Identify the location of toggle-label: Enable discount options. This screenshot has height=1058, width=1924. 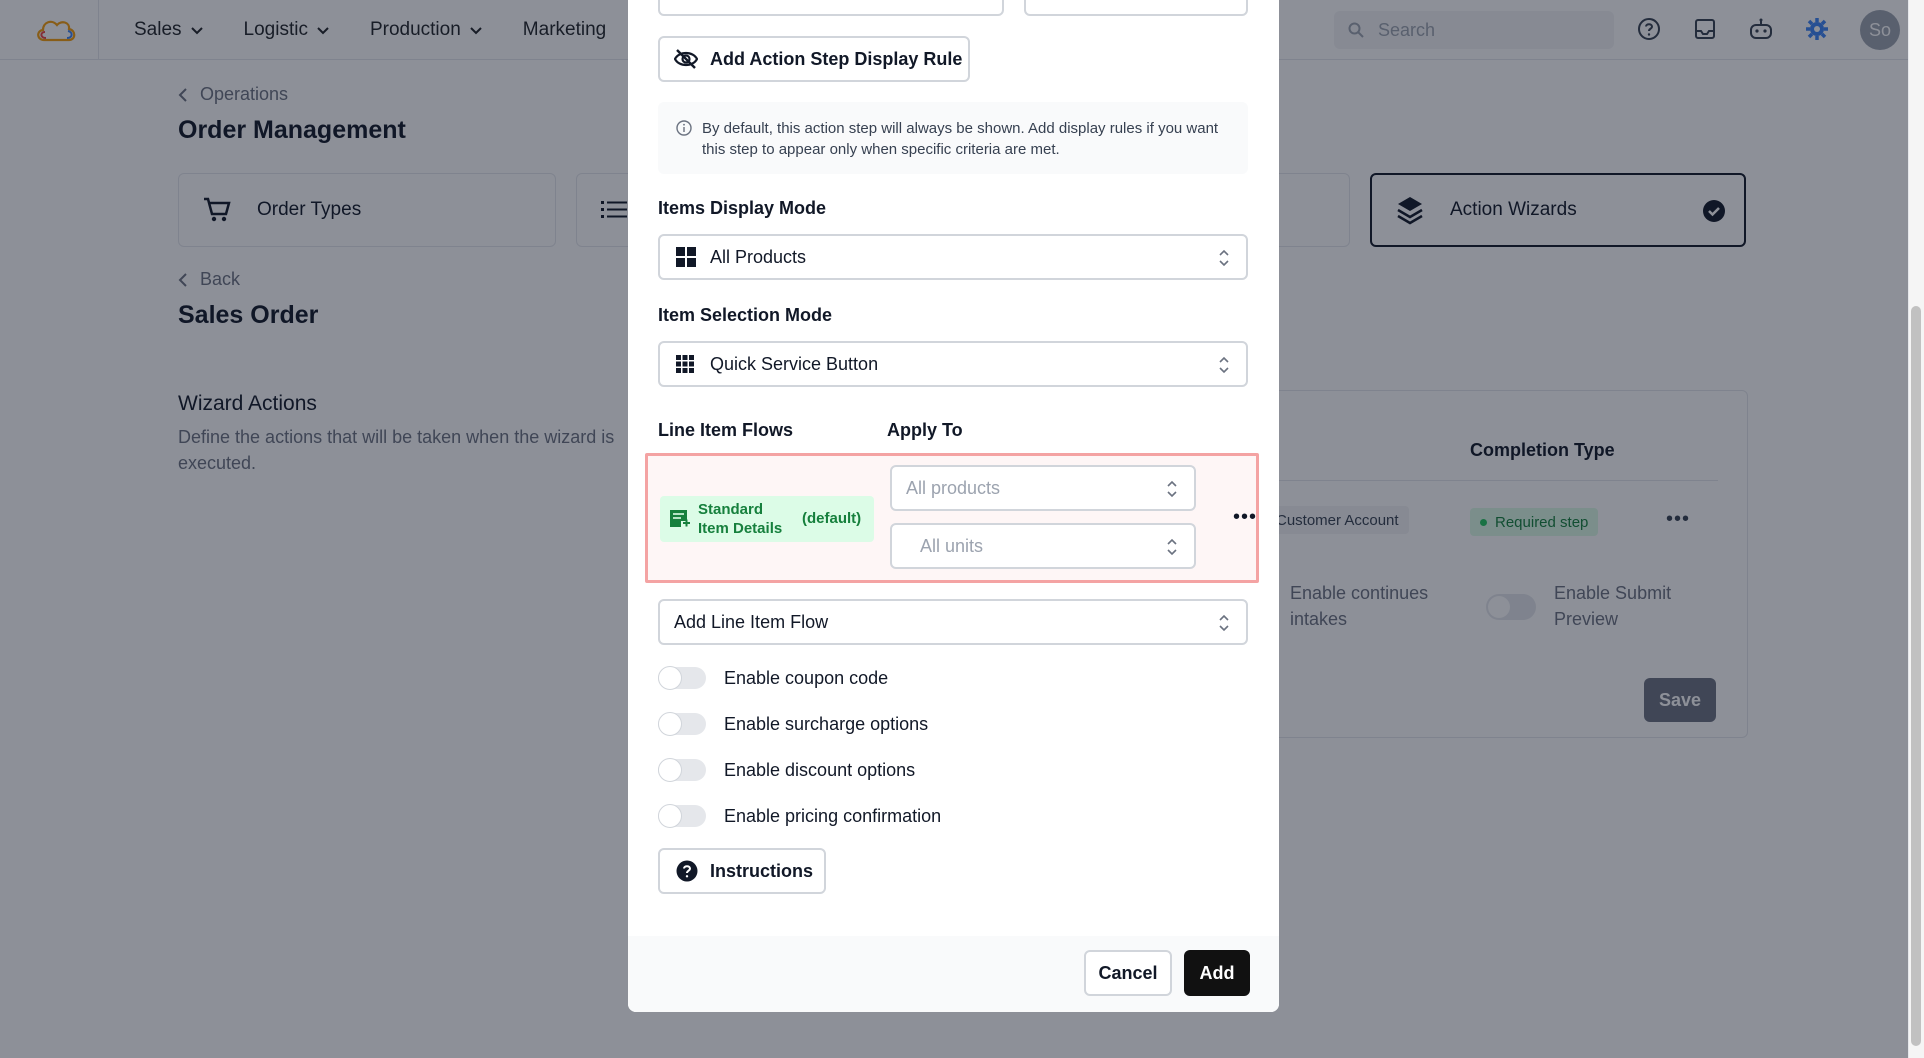
(820, 769).